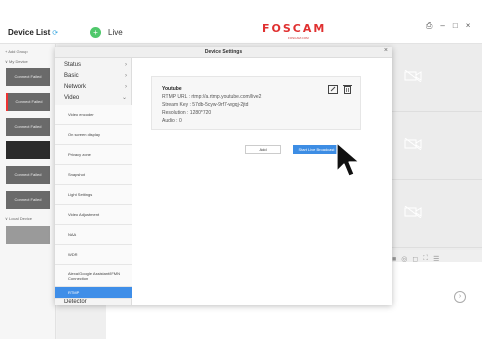 The height and width of the screenshot is (339, 482). Describe the element at coordinates (71, 76) in the screenshot. I see `nav-basic-label: Basic` at that location.